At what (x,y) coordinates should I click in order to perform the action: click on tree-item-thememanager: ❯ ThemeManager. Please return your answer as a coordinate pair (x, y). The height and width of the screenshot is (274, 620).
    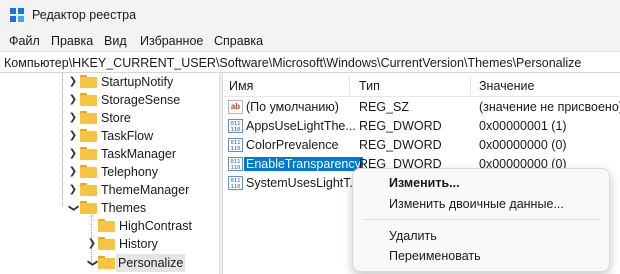
    Looking at the image, I should click on (109, 190).